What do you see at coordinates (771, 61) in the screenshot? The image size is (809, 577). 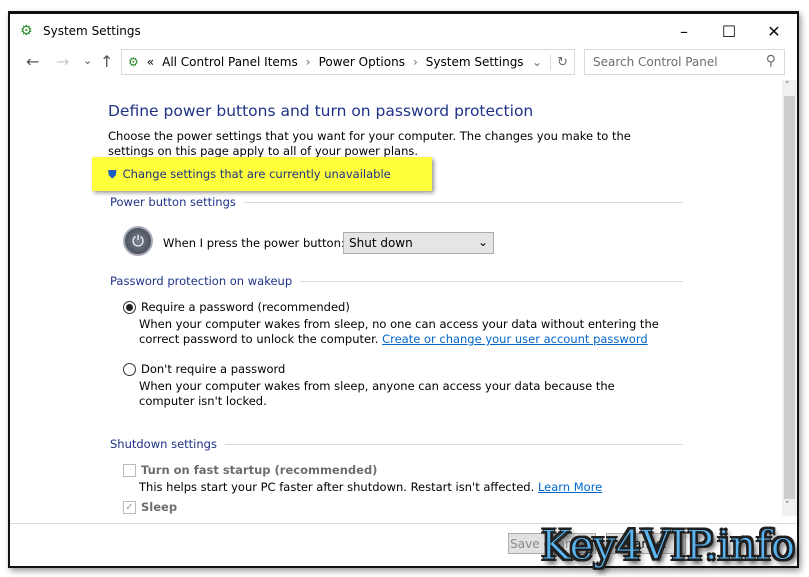 I see `search-icon: ⚲` at bounding box center [771, 61].